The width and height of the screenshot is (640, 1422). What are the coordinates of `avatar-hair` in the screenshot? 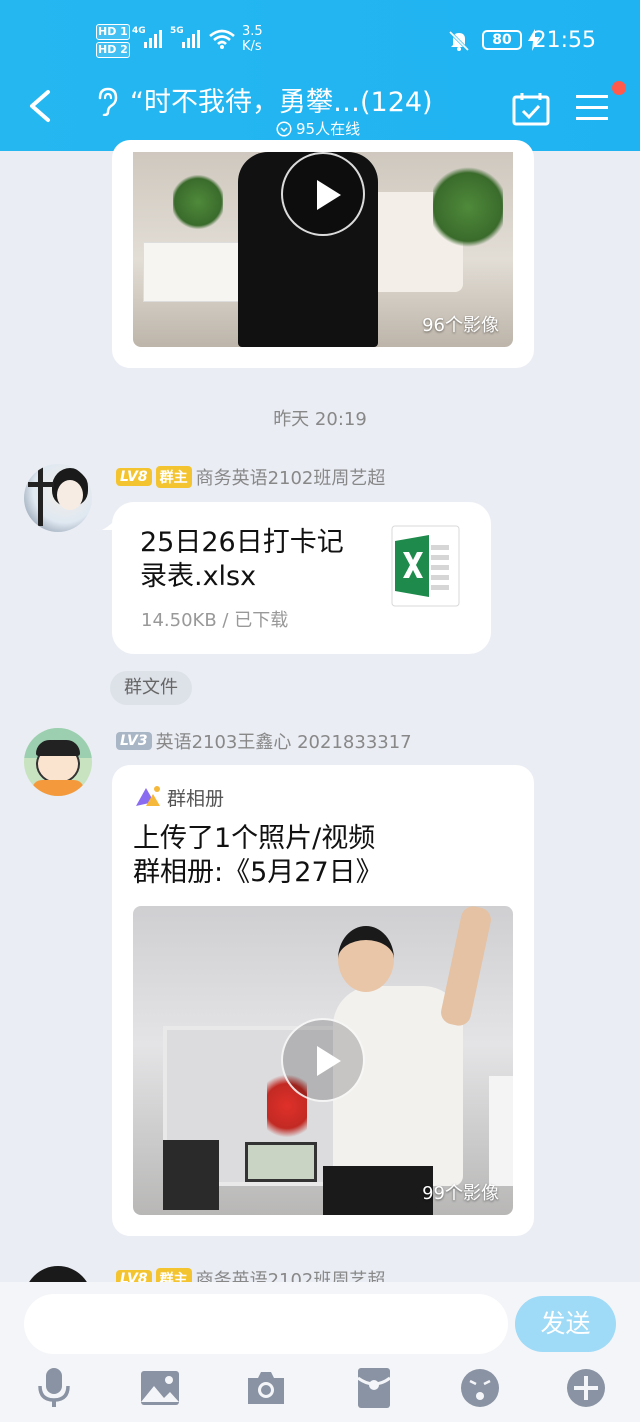 It's located at (58, 748).